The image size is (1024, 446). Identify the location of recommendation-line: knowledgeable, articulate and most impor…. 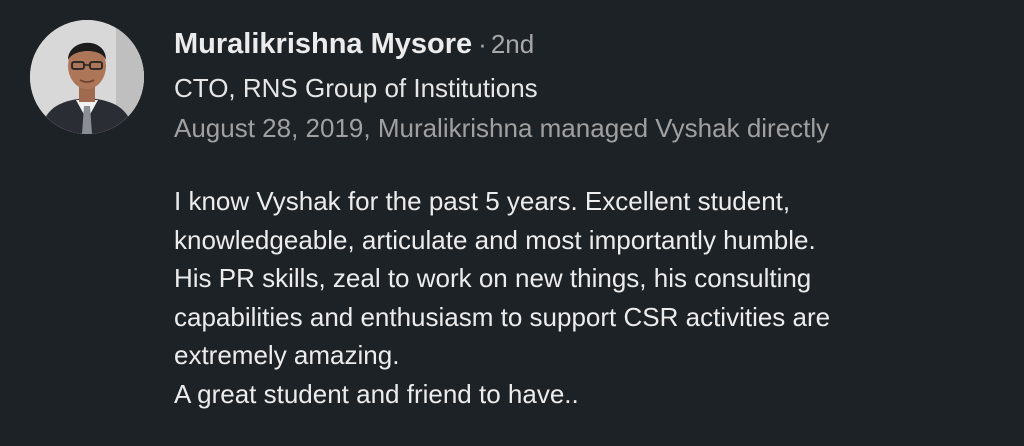
(495, 239).